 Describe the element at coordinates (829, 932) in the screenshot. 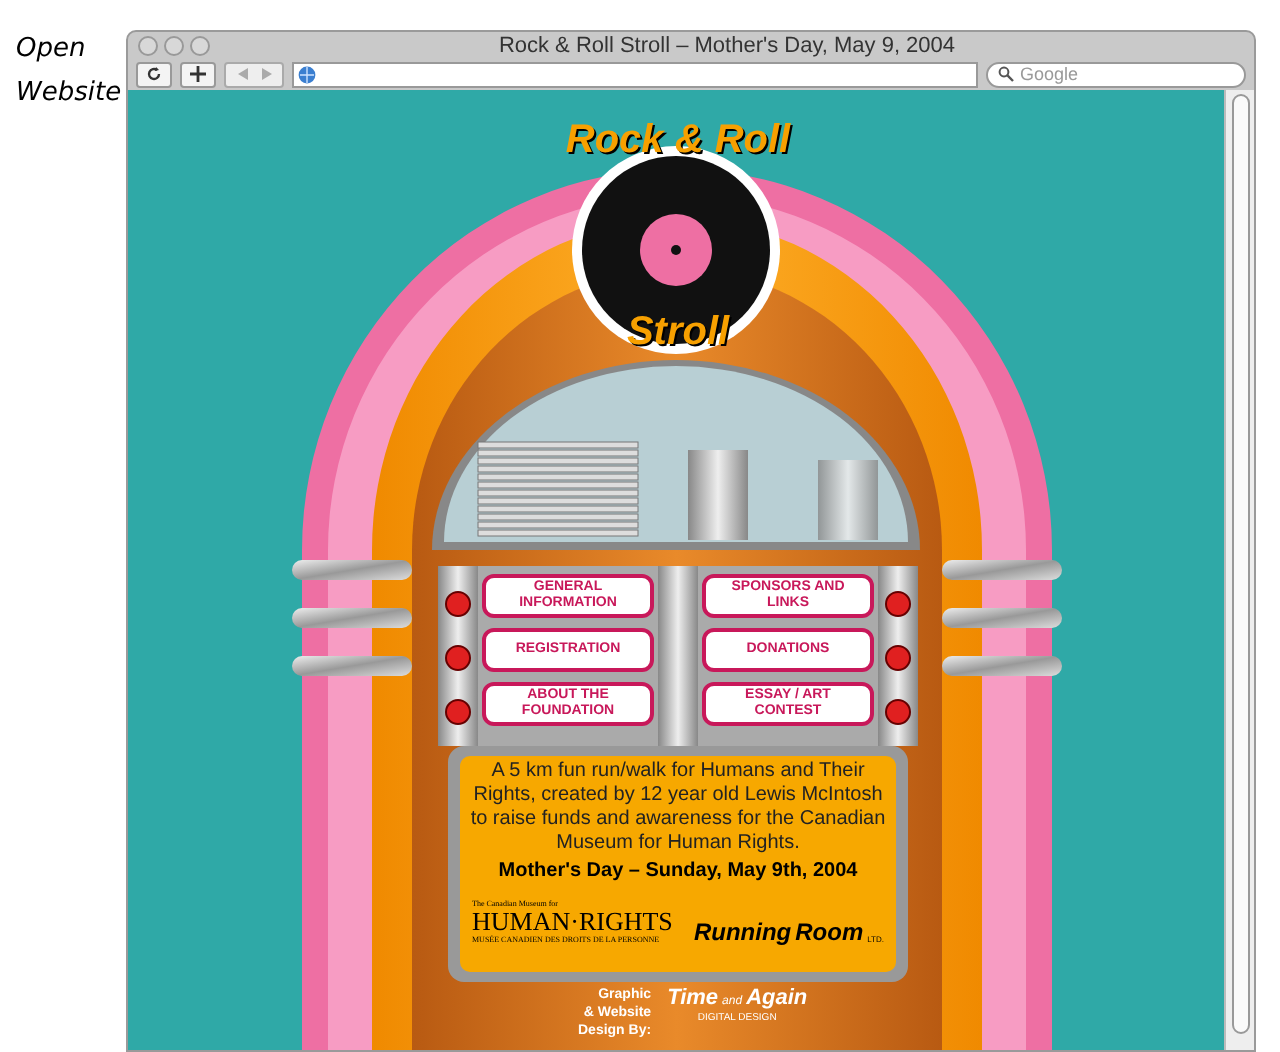

I see `logo-text: Room` at that location.